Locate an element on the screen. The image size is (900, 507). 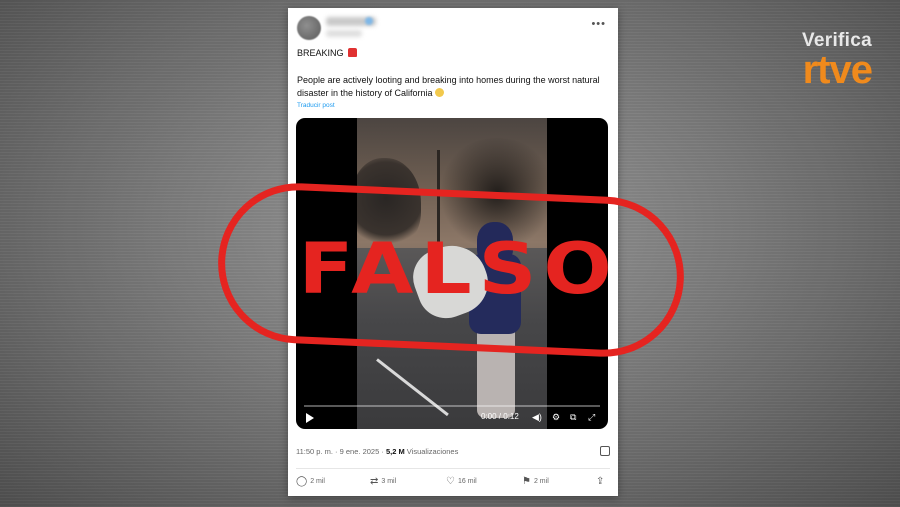
views-label: Visualizaciones is located at coordinates (432, 451).